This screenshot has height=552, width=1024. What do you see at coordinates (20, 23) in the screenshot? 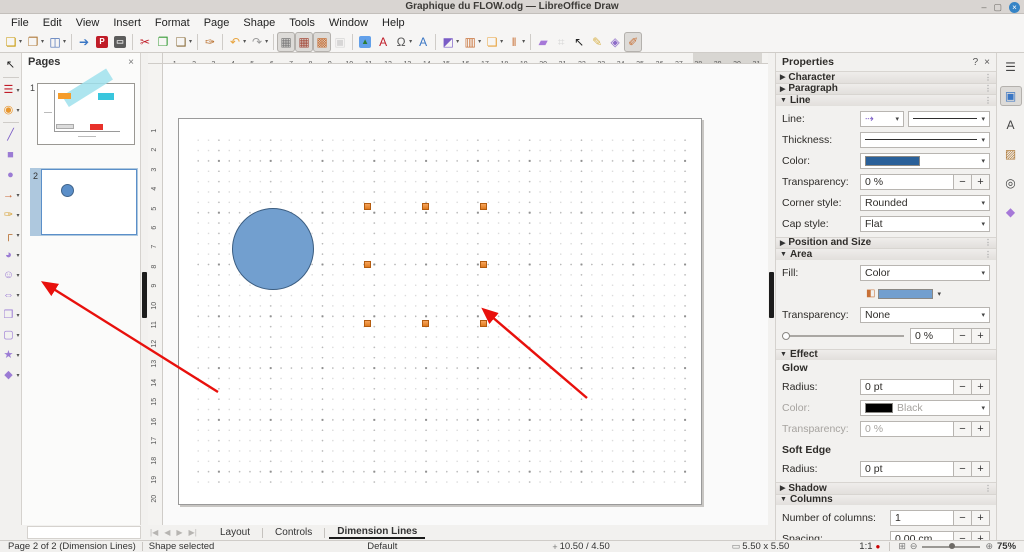
I see `menu-item-file: File` at bounding box center [20, 23].